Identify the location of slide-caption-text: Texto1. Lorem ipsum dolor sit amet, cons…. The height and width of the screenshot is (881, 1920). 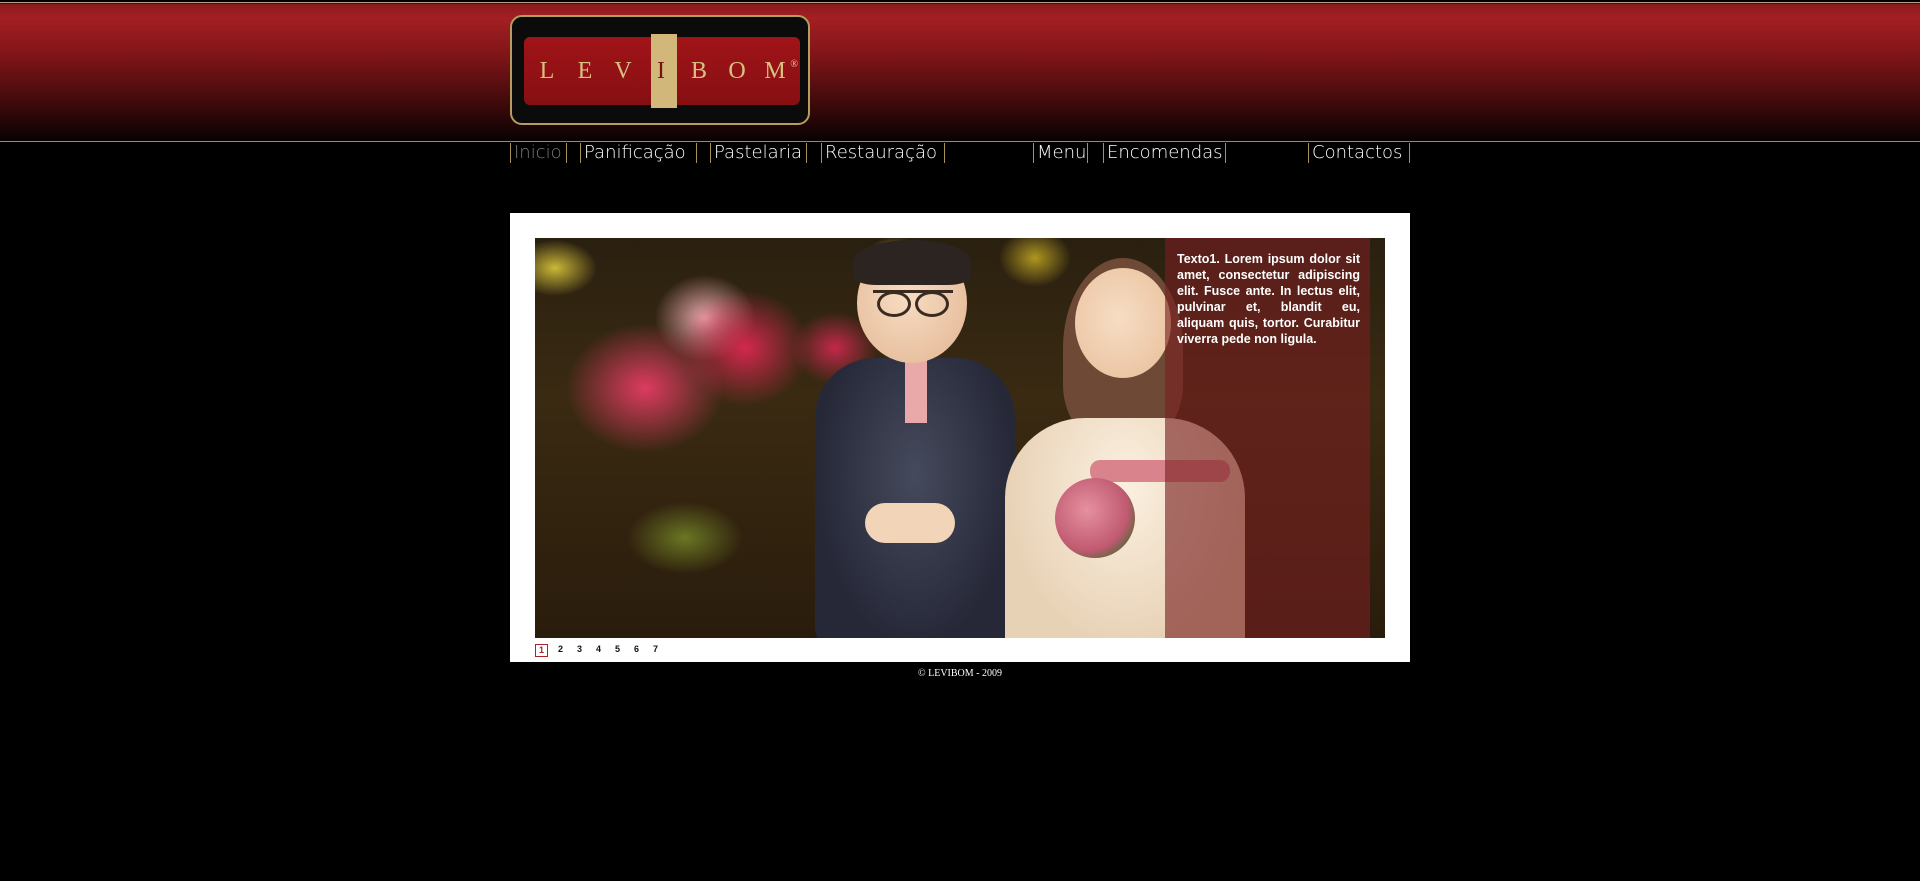
(1268, 299).